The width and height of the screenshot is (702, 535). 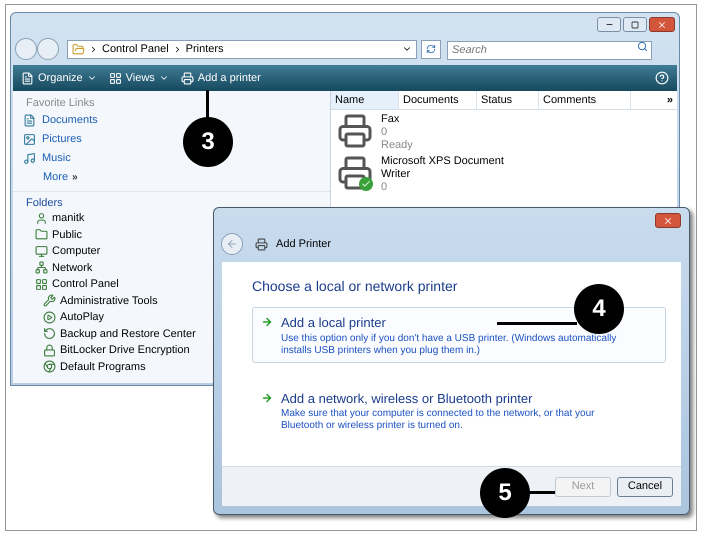 I want to click on pane-heading: Favorite Links, so click(x=60, y=103).